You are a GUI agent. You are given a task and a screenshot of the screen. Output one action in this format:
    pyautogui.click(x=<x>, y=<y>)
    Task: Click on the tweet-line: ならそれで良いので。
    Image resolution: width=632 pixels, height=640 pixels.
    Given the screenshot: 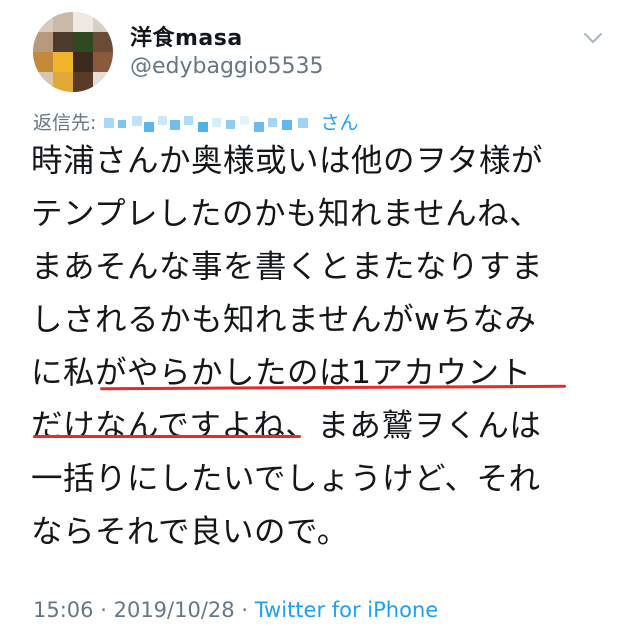 What is the action you would take?
    pyautogui.click(x=190, y=532)
    